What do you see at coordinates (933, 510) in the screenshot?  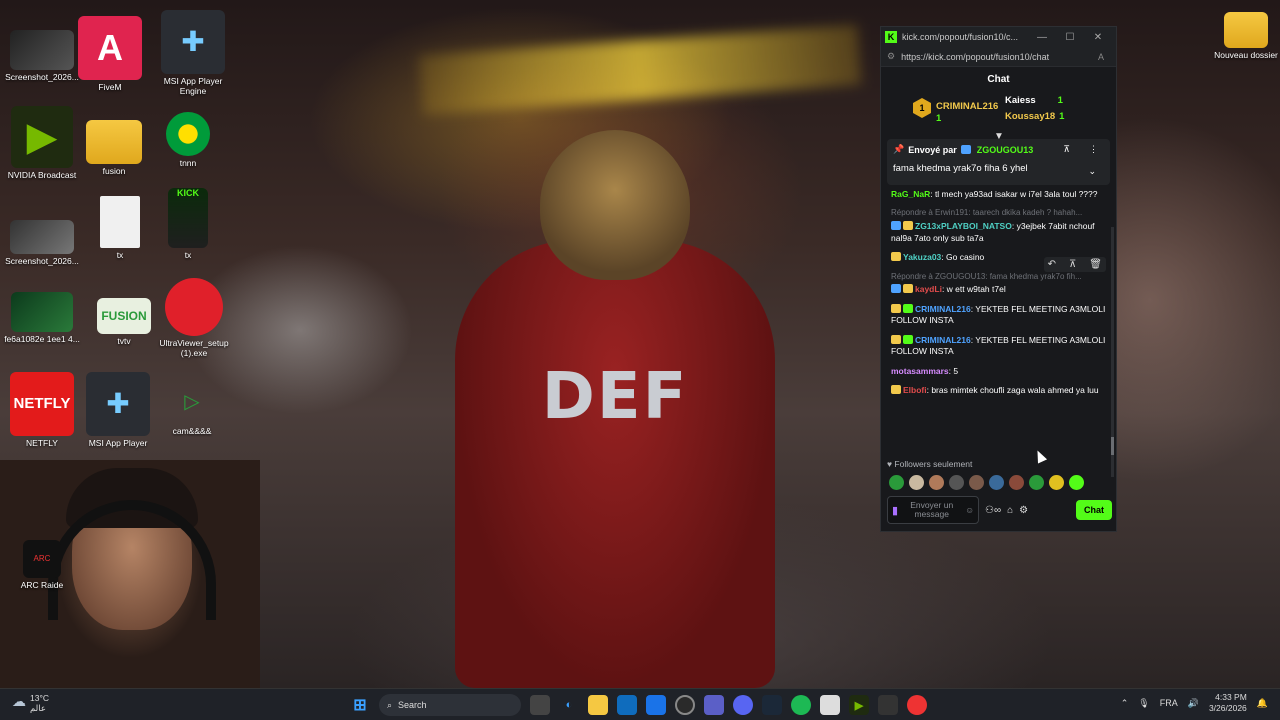 I see `chat-input: ▮ Envoyer un message ☺` at bounding box center [933, 510].